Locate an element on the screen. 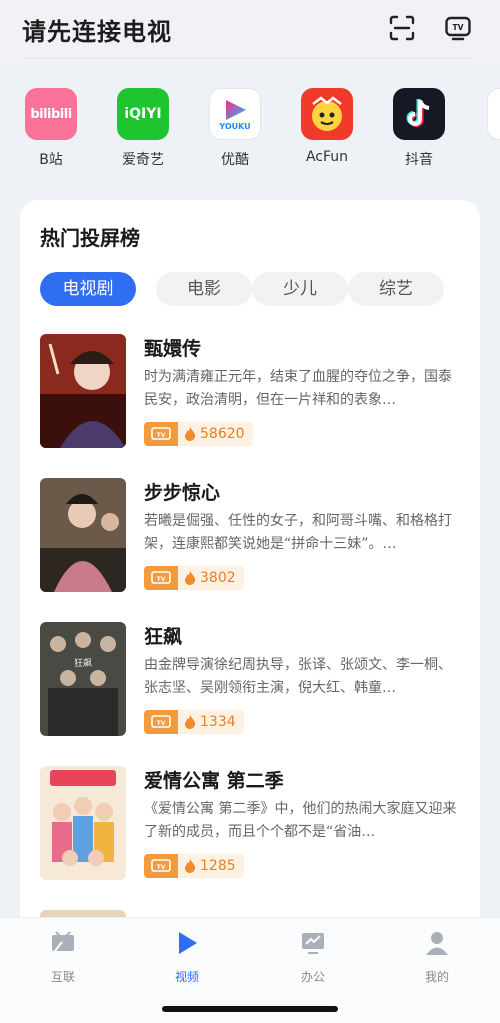  acfun-icon is located at coordinates (327, 114).